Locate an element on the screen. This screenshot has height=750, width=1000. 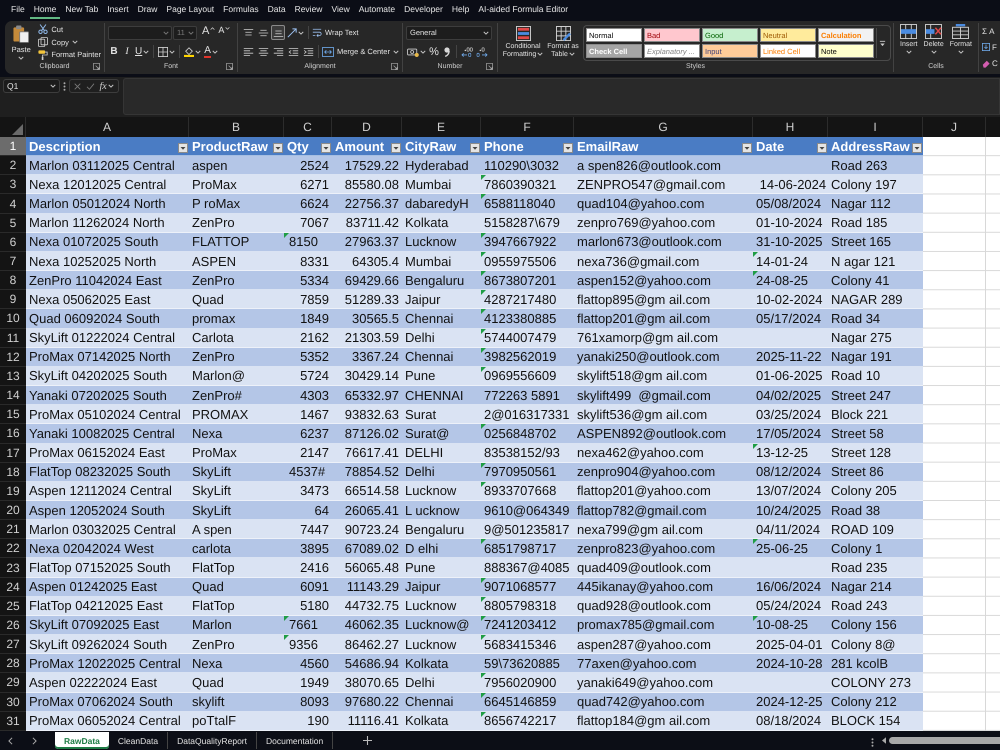
autosum-button: Σ A is located at coordinates (991, 31).